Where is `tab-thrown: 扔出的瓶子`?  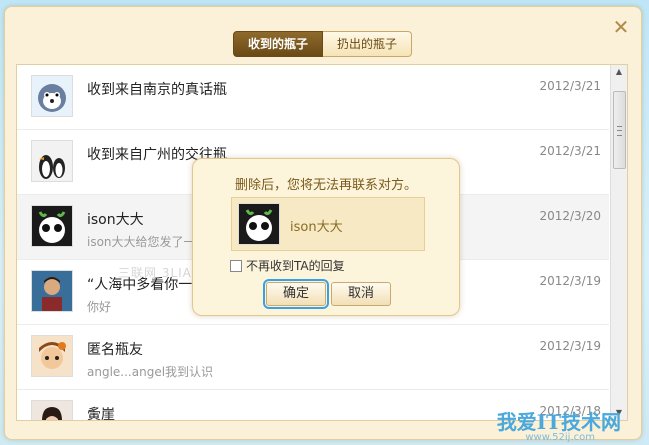 tab-thrown: 扔出的瓶子 is located at coordinates (368, 44).